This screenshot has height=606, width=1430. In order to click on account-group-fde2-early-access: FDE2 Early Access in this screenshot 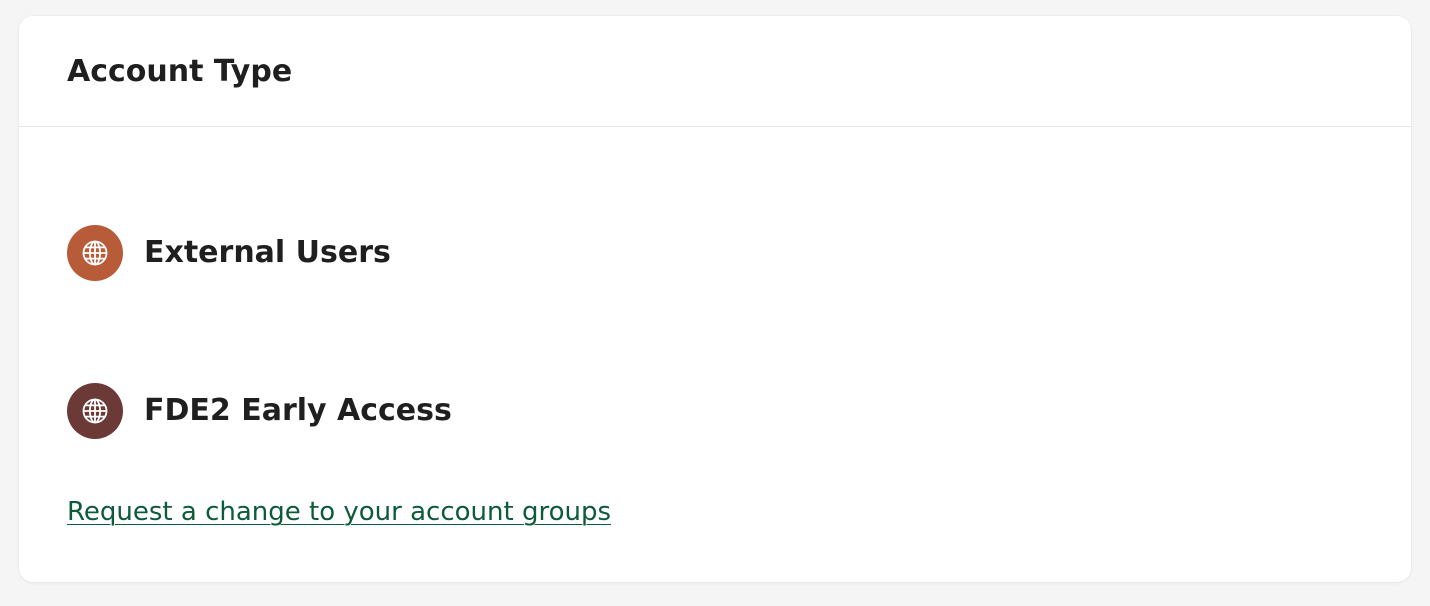, I will do `click(259, 411)`.